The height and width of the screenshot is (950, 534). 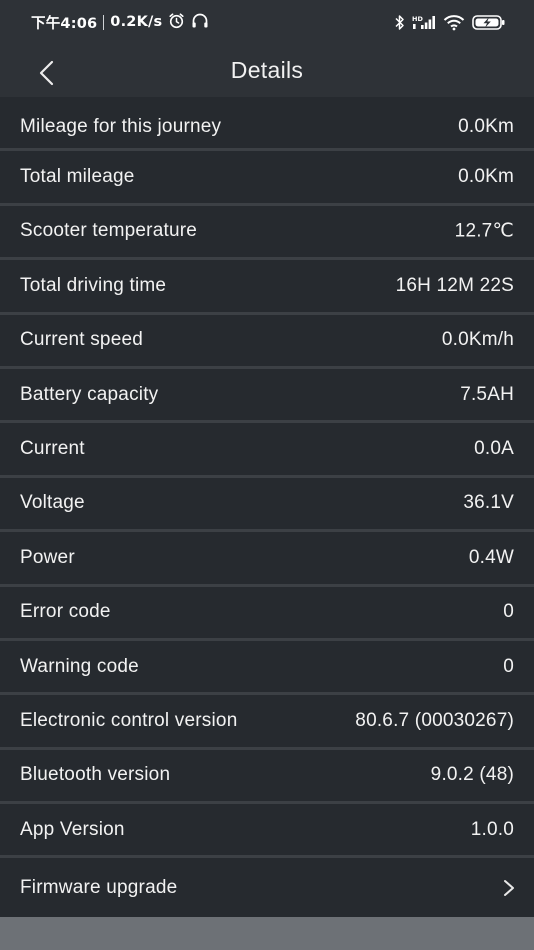 I want to click on status-right: HD, so click(x=450, y=22).